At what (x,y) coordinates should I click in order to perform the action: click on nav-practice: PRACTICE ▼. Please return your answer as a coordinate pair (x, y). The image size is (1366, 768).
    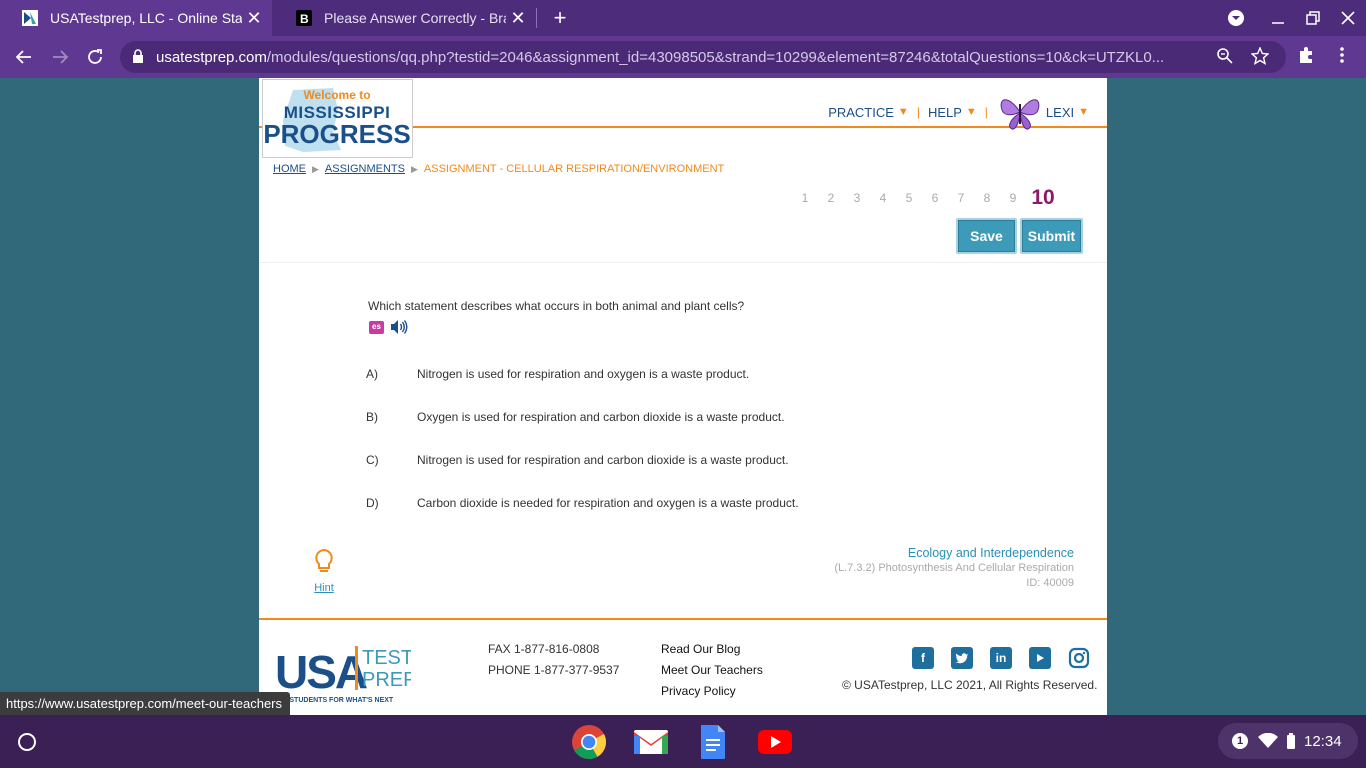
    Looking at the image, I should click on (868, 112).